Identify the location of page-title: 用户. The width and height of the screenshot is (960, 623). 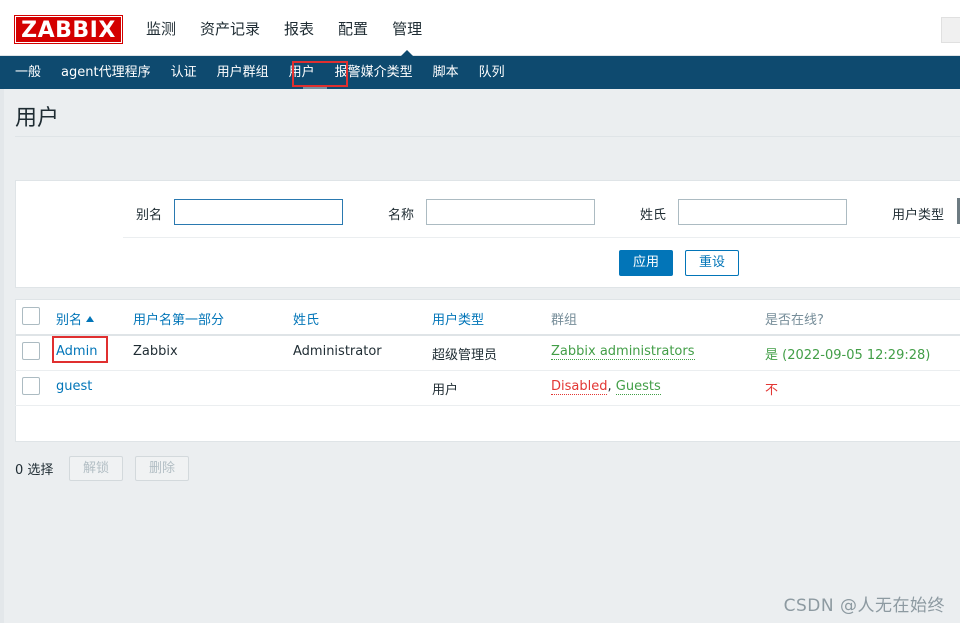
(37, 118).